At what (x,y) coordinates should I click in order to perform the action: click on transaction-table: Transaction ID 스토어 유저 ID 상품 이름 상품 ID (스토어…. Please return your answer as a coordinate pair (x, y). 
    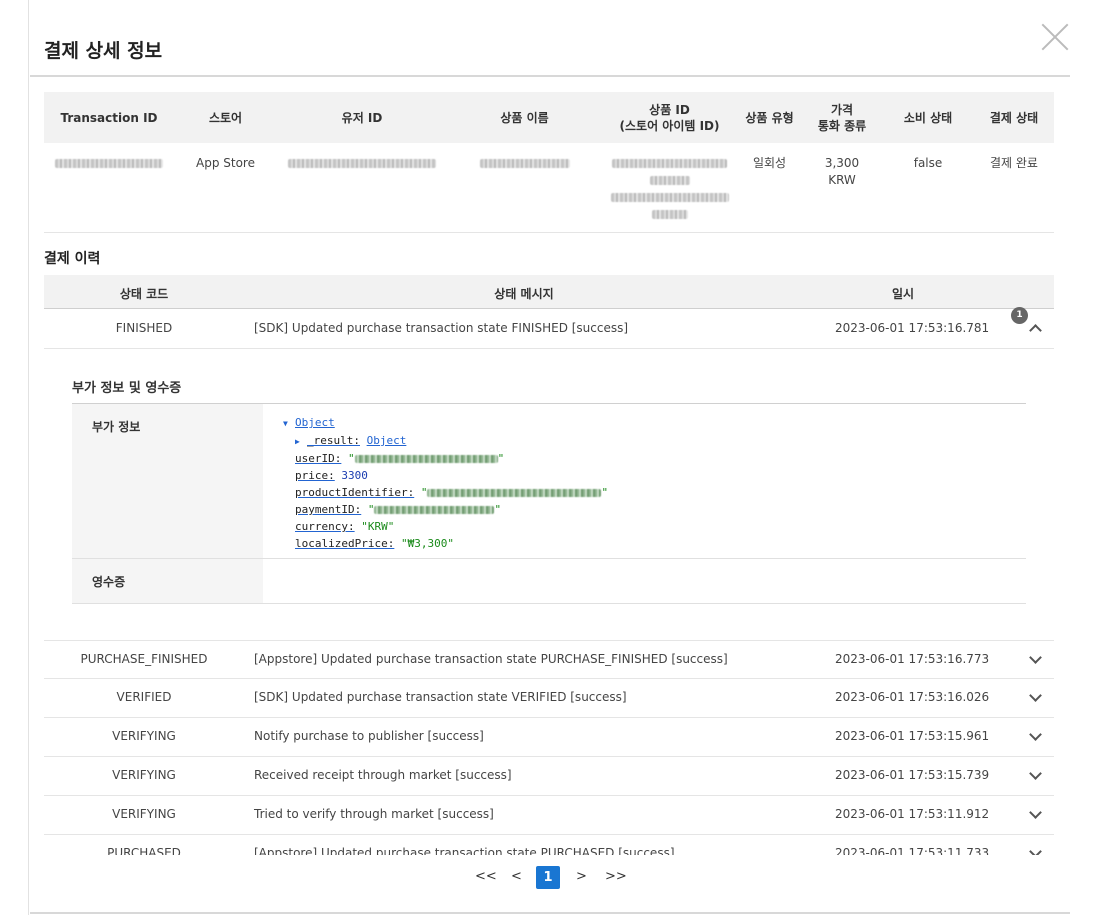
    Looking at the image, I should click on (549, 162).